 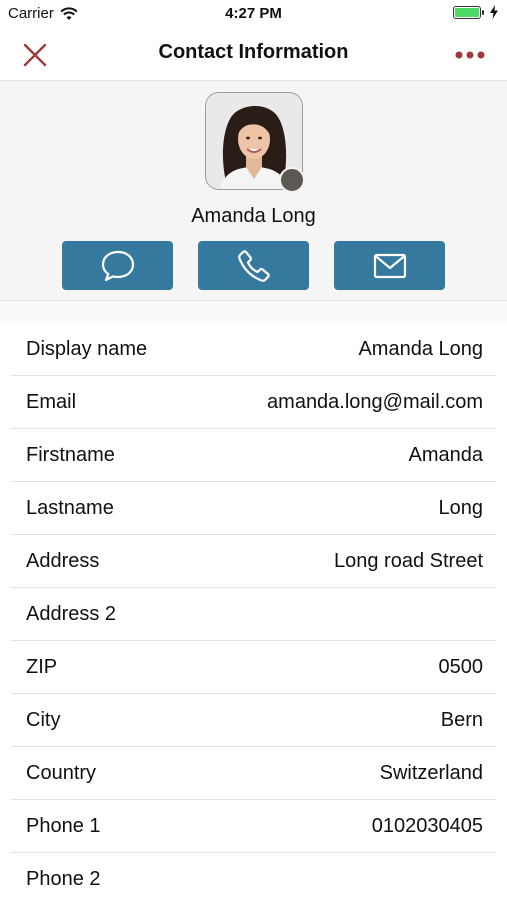 I want to click on nav-bar: Contact Information, so click(x=253, y=54).